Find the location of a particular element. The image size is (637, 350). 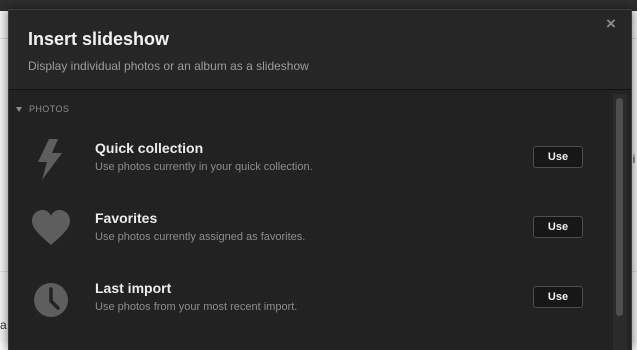

close-icon: × is located at coordinates (611, 23).